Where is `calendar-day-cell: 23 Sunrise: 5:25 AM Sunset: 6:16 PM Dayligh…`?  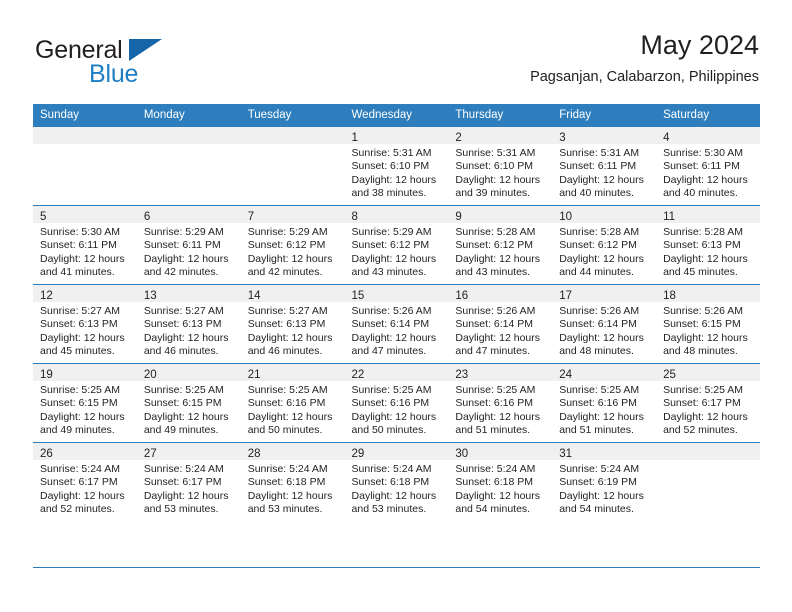
calendar-day-cell: 23 Sunrise: 5:25 AM Sunset: 6:16 PM Dayligh… is located at coordinates (500, 403).